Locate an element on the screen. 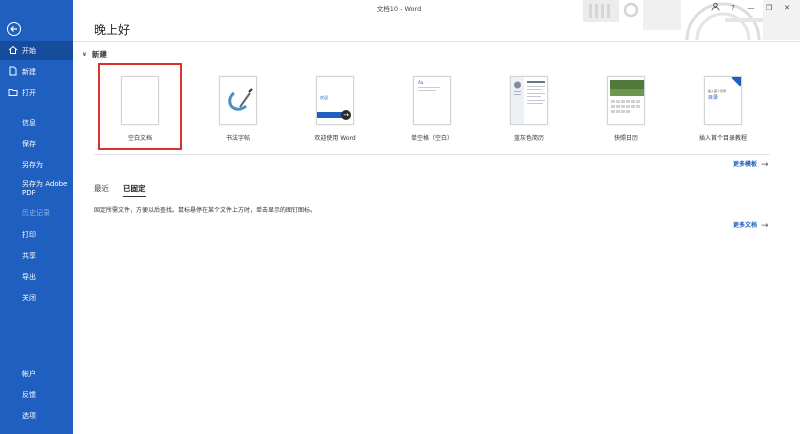 The width and height of the screenshot is (800, 434). sidebar-item-label: 关闭 is located at coordinates (29, 297).